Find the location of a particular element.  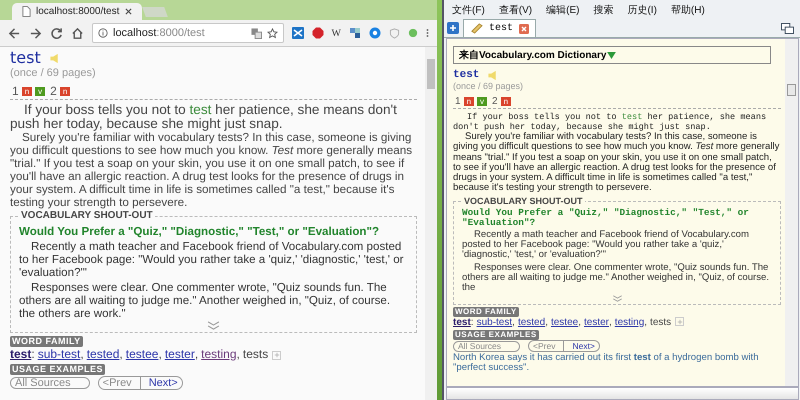

lifebuoy-icon is located at coordinates (375, 33).